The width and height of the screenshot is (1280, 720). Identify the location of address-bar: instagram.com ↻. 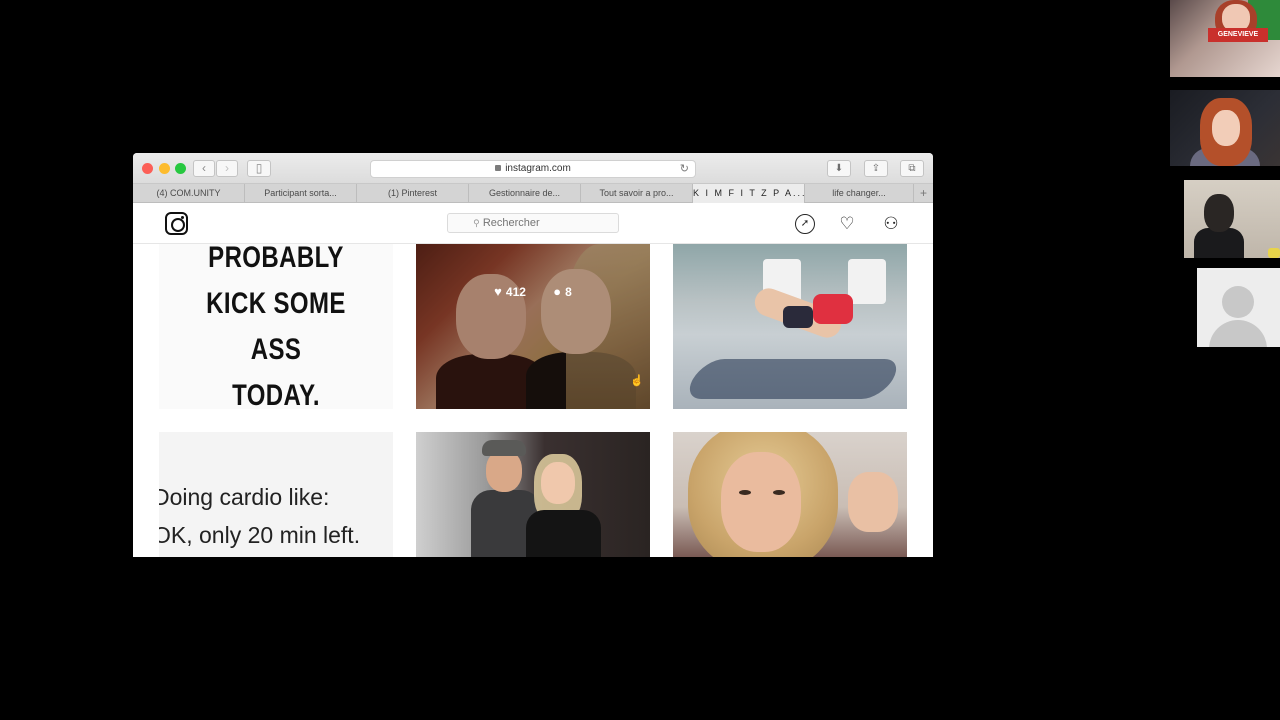
(533, 169).